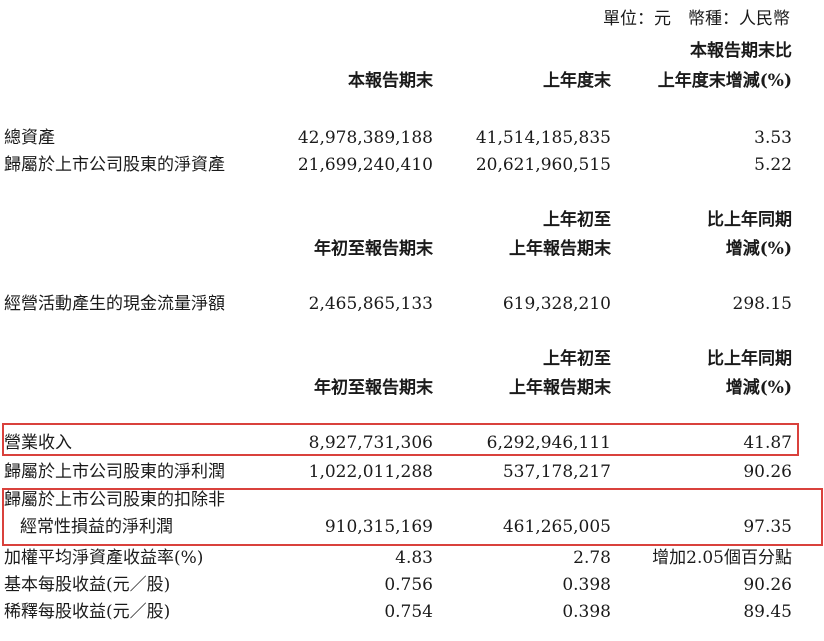 The image size is (824, 641). I want to click on unit-currency-note: 單位：元 幣種：人民幣, so click(696, 19).